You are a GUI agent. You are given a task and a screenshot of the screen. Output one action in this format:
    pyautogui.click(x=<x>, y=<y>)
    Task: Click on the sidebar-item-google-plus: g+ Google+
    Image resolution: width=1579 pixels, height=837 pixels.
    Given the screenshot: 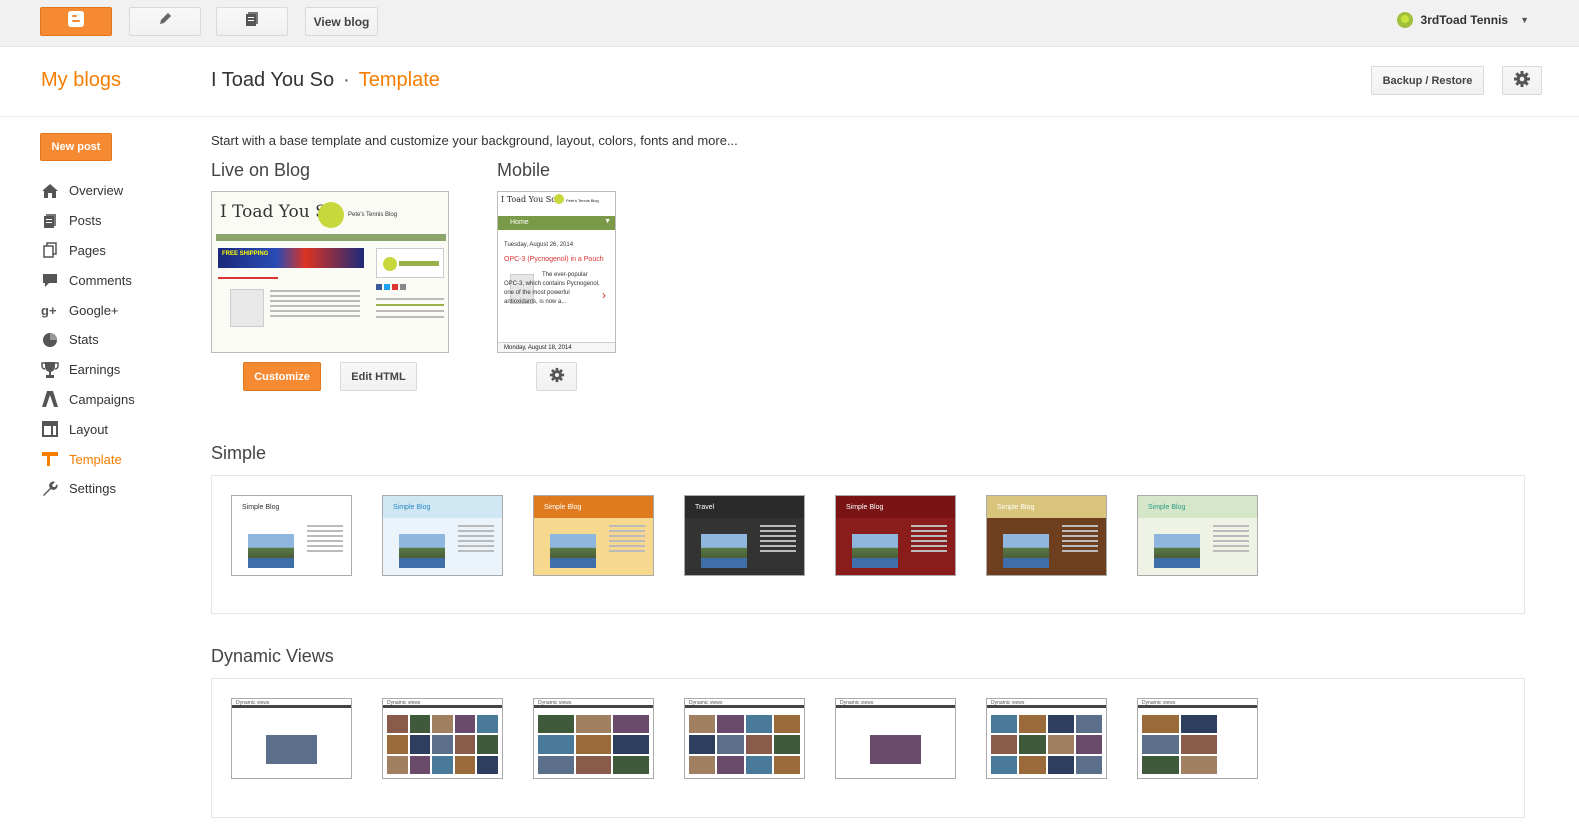 What is the action you would take?
    pyautogui.click(x=87, y=310)
    